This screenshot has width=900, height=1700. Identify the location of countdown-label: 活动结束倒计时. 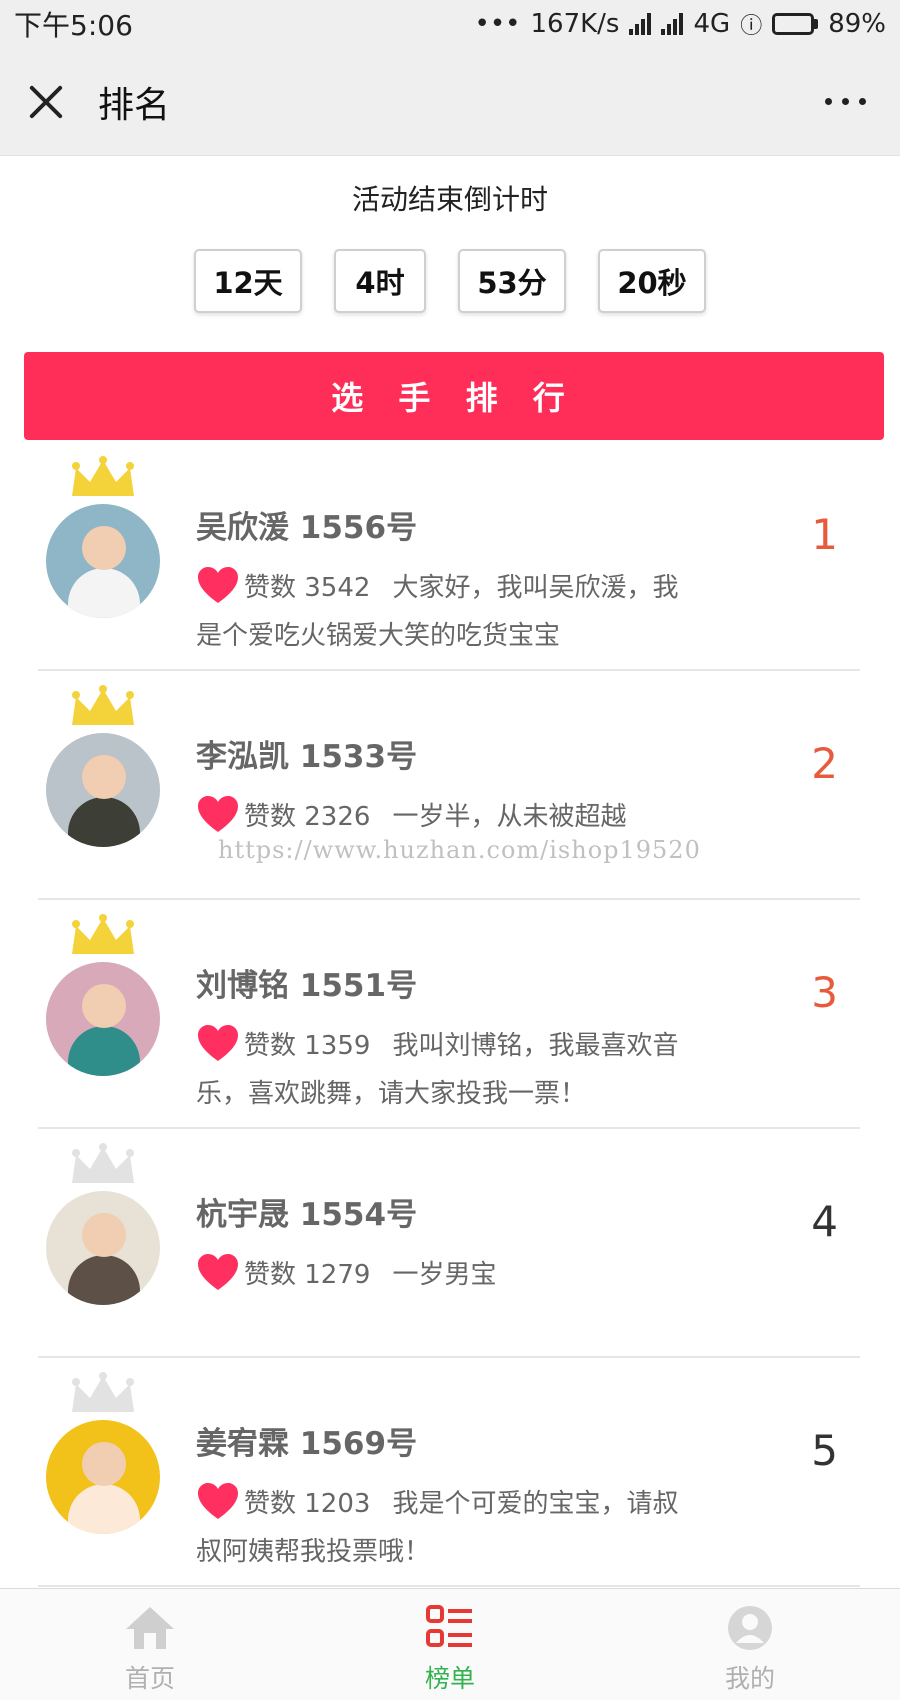
(449, 199).